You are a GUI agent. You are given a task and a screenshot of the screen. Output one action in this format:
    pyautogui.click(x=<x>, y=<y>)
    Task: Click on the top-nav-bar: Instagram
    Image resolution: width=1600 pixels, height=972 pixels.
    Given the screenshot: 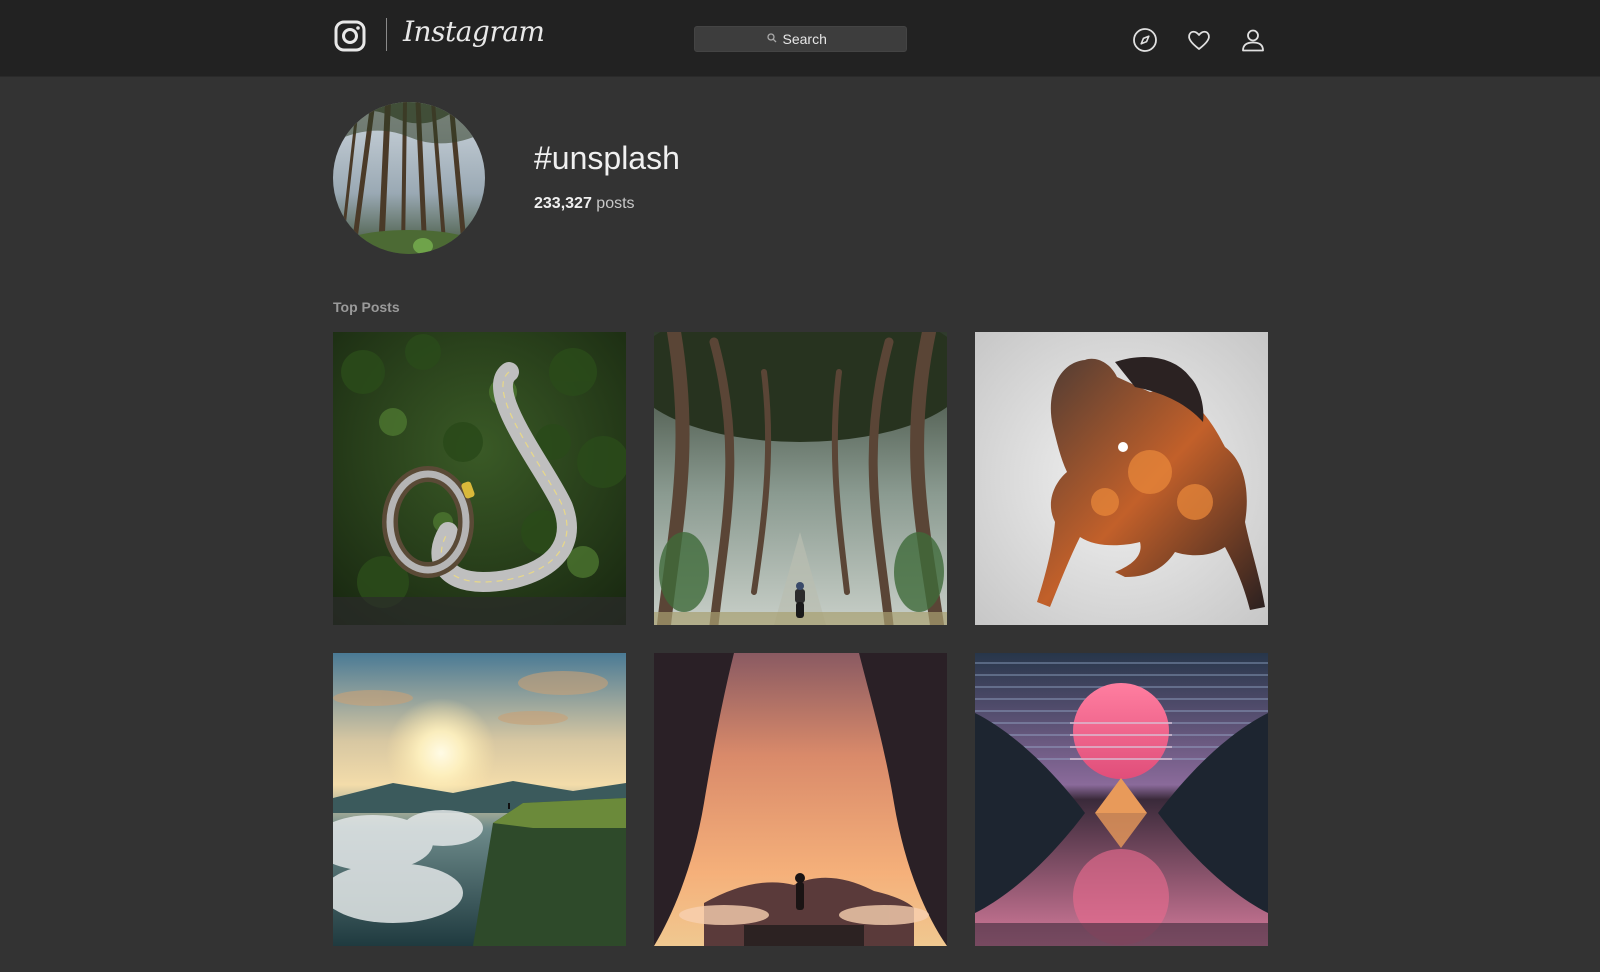 What is the action you would take?
    pyautogui.click(x=800, y=38)
    